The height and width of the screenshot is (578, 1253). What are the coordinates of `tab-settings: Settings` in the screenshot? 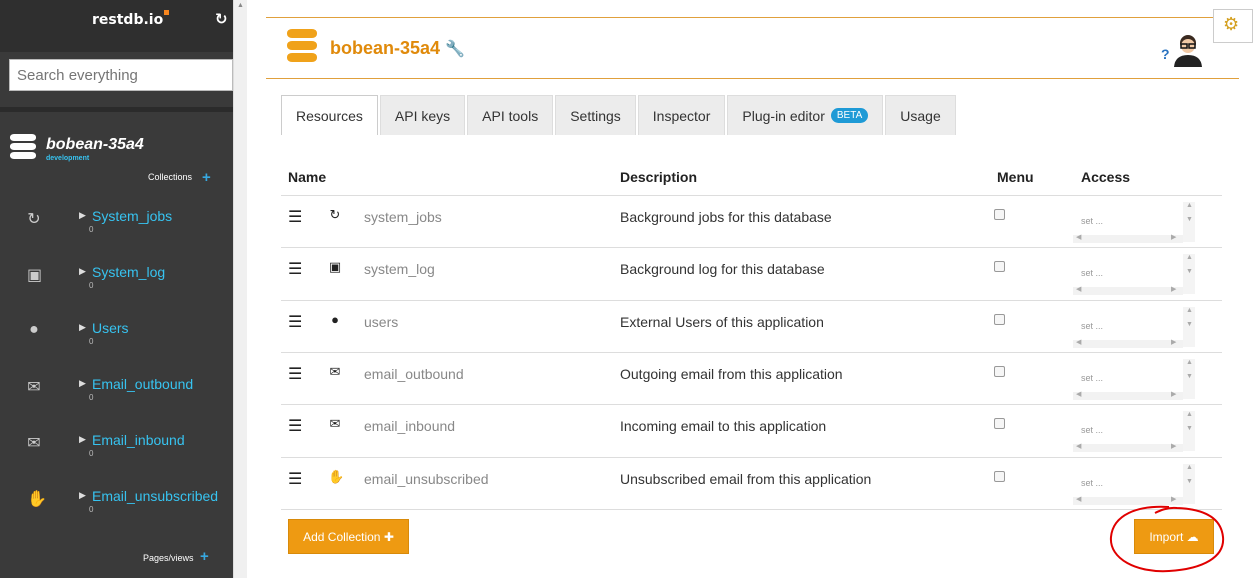 It's located at (595, 115).